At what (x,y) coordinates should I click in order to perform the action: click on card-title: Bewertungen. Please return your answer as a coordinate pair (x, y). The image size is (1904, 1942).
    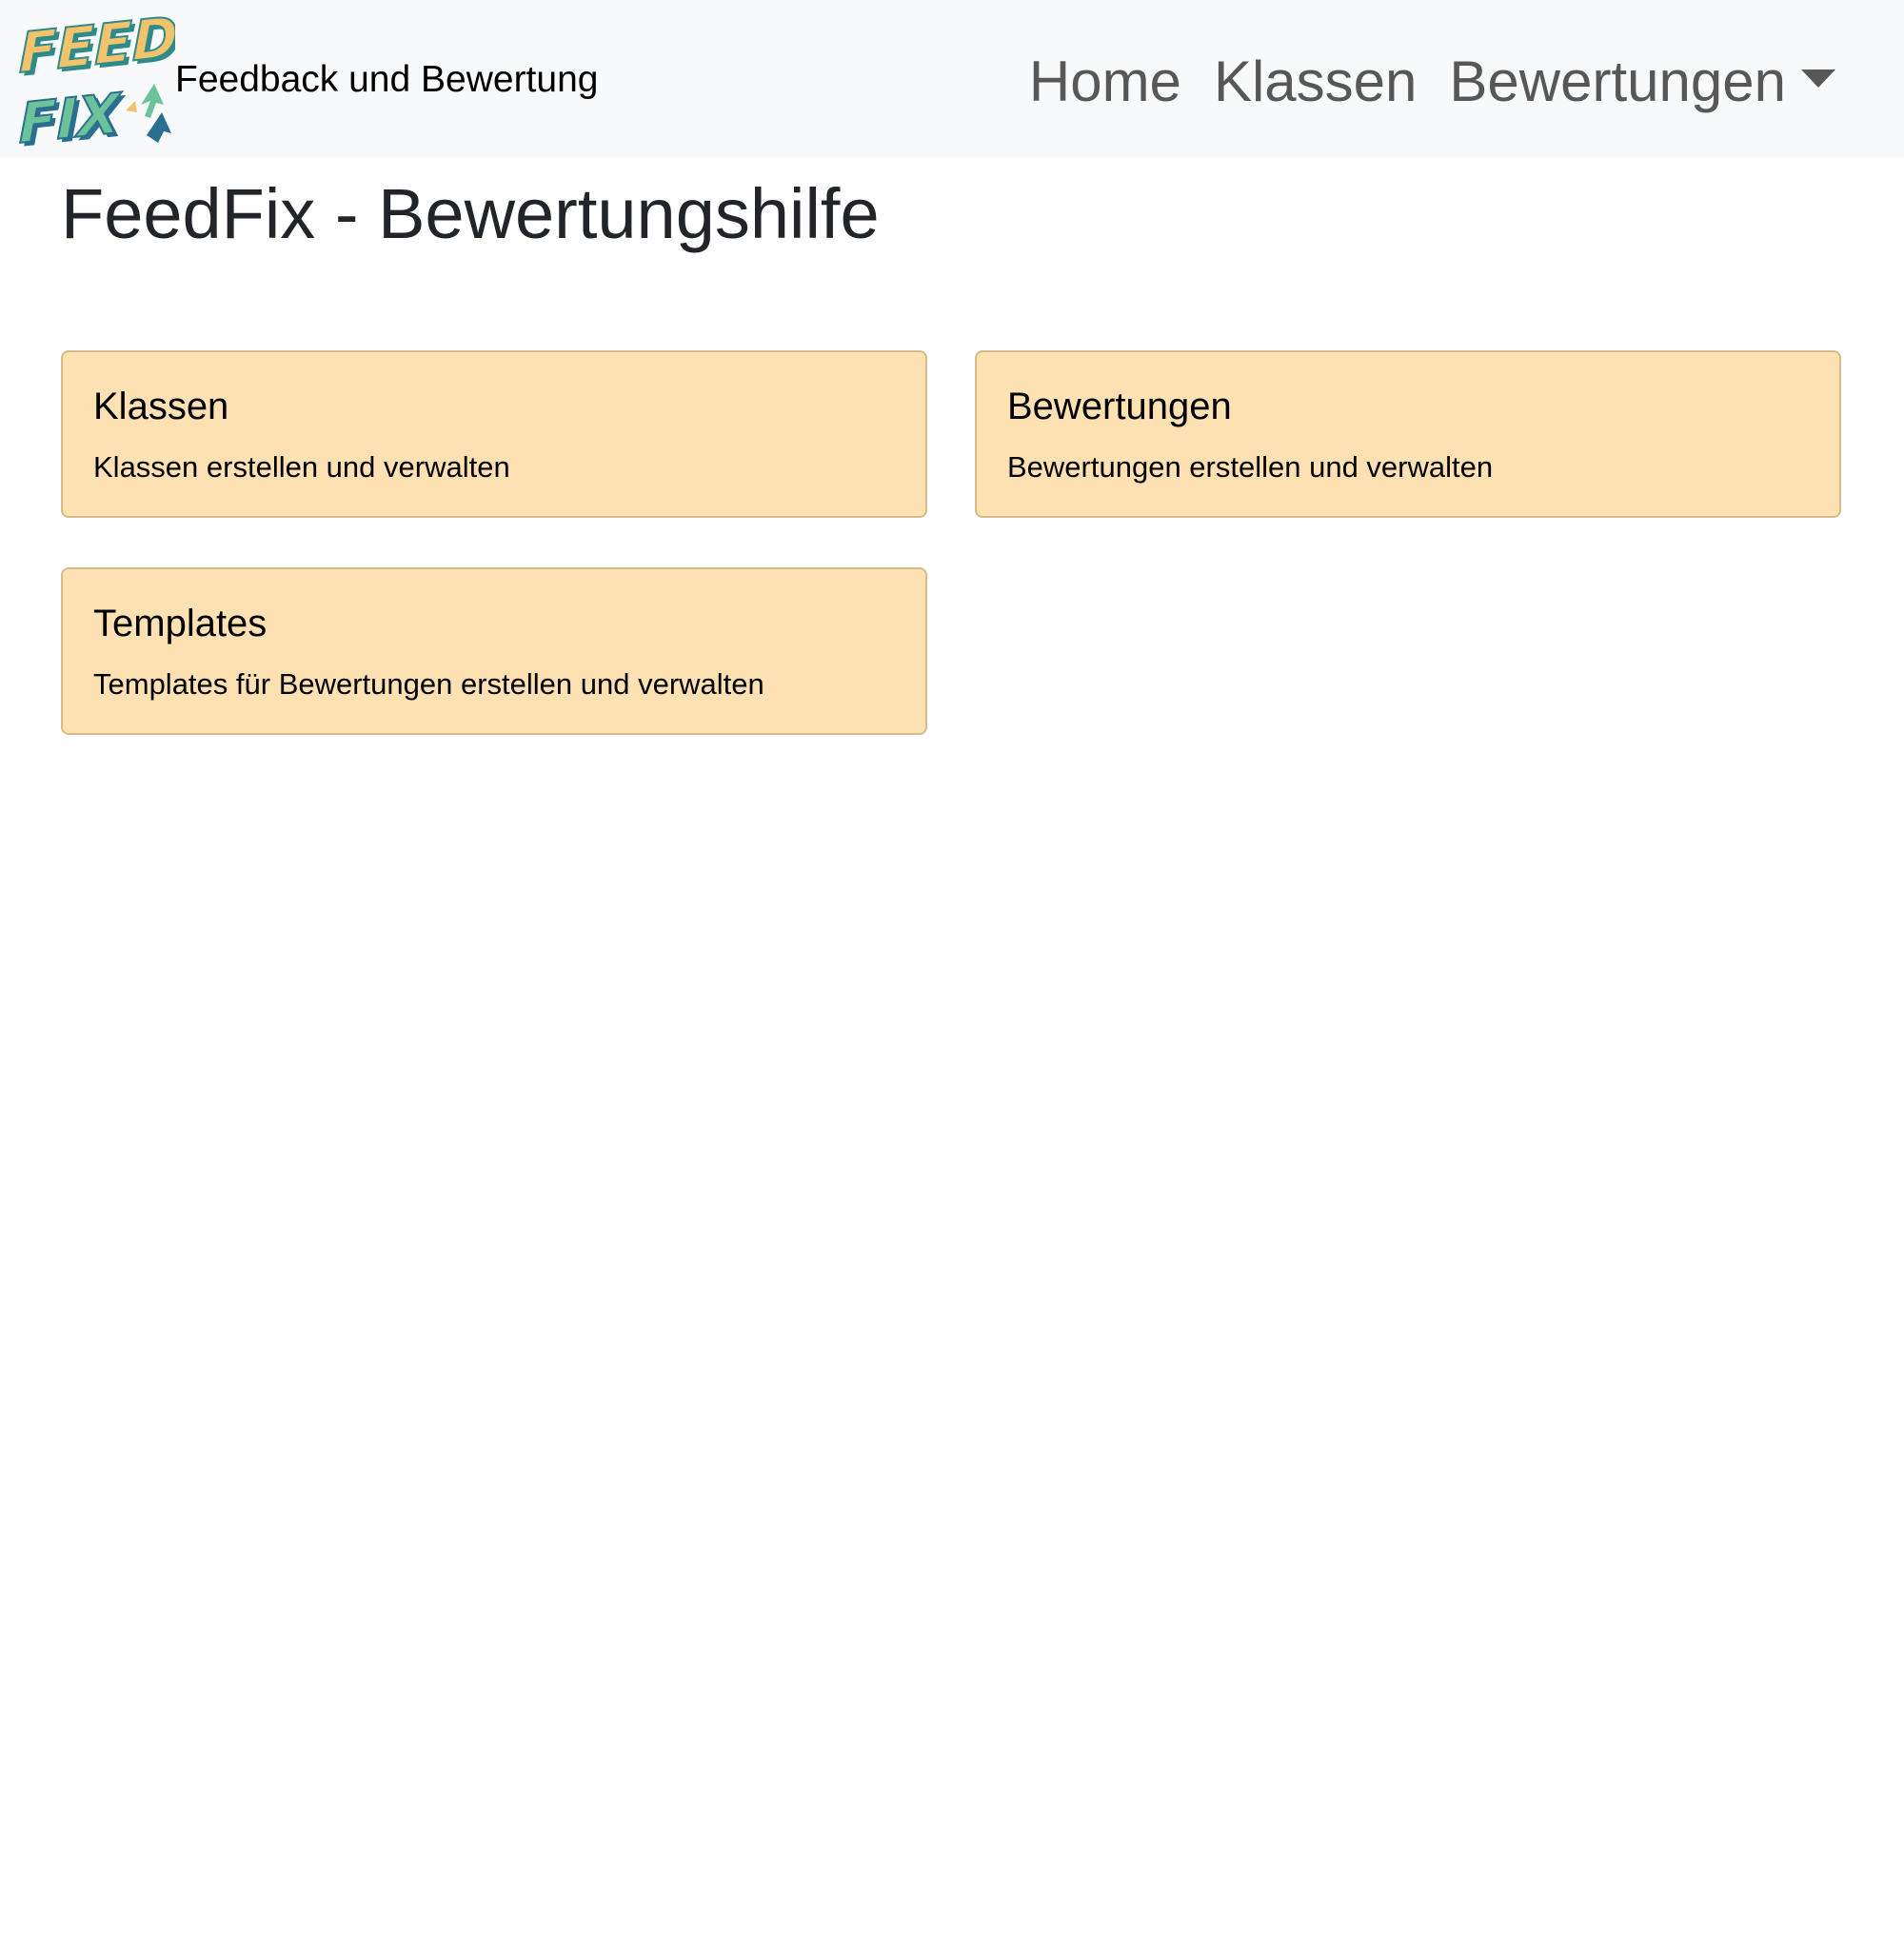
    Looking at the image, I should click on (1119, 406).